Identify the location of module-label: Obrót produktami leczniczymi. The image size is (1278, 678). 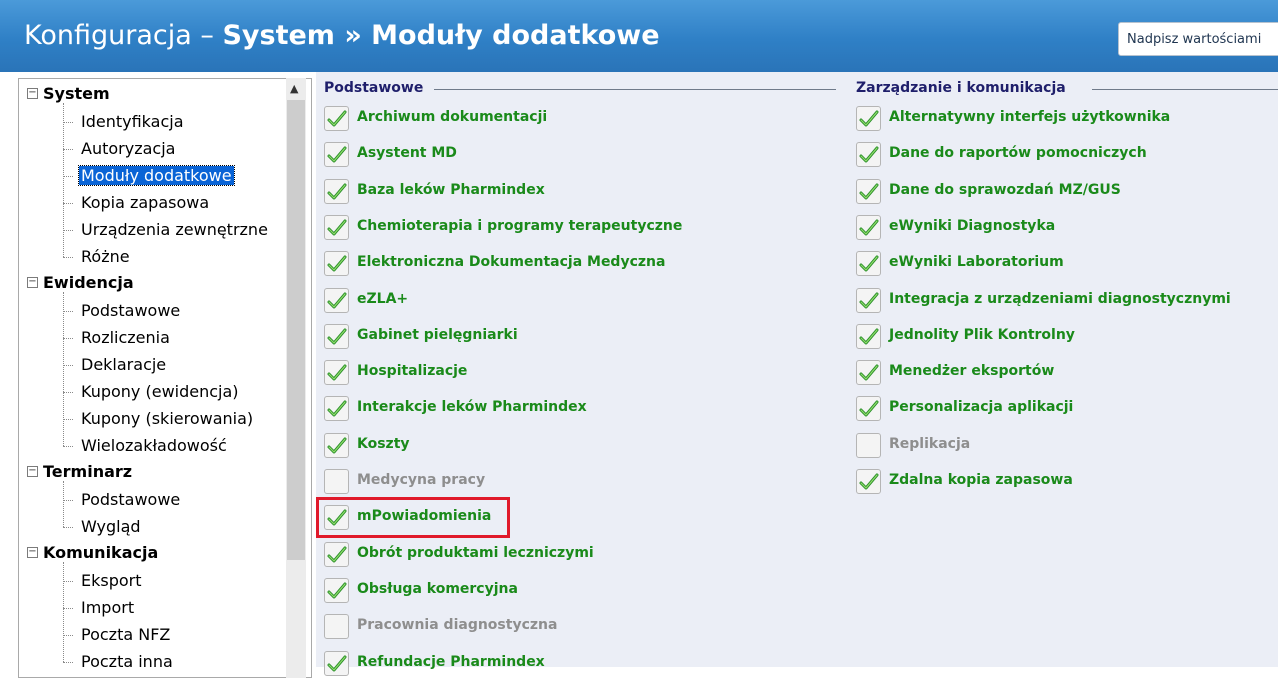
(475, 552).